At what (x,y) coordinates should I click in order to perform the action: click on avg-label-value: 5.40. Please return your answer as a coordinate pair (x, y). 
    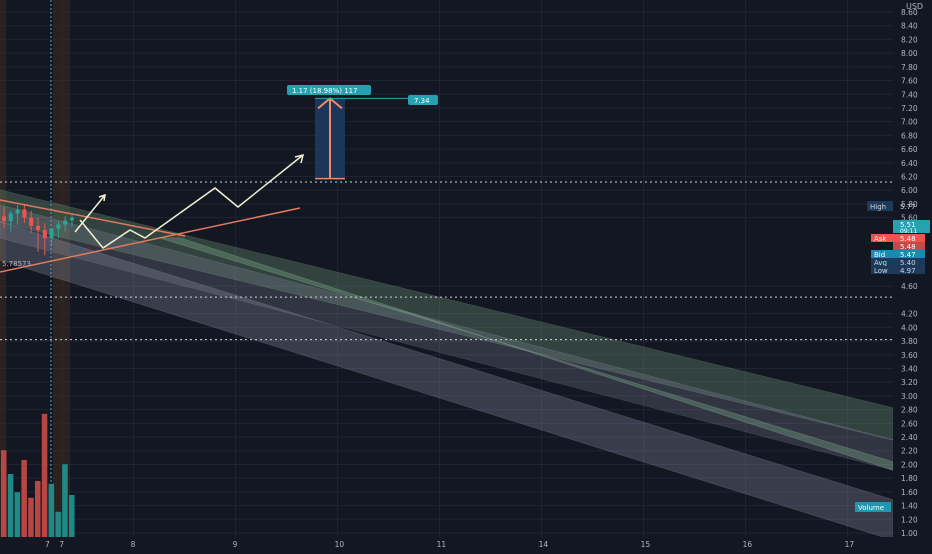
    Looking at the image, I should click on (908, 263).